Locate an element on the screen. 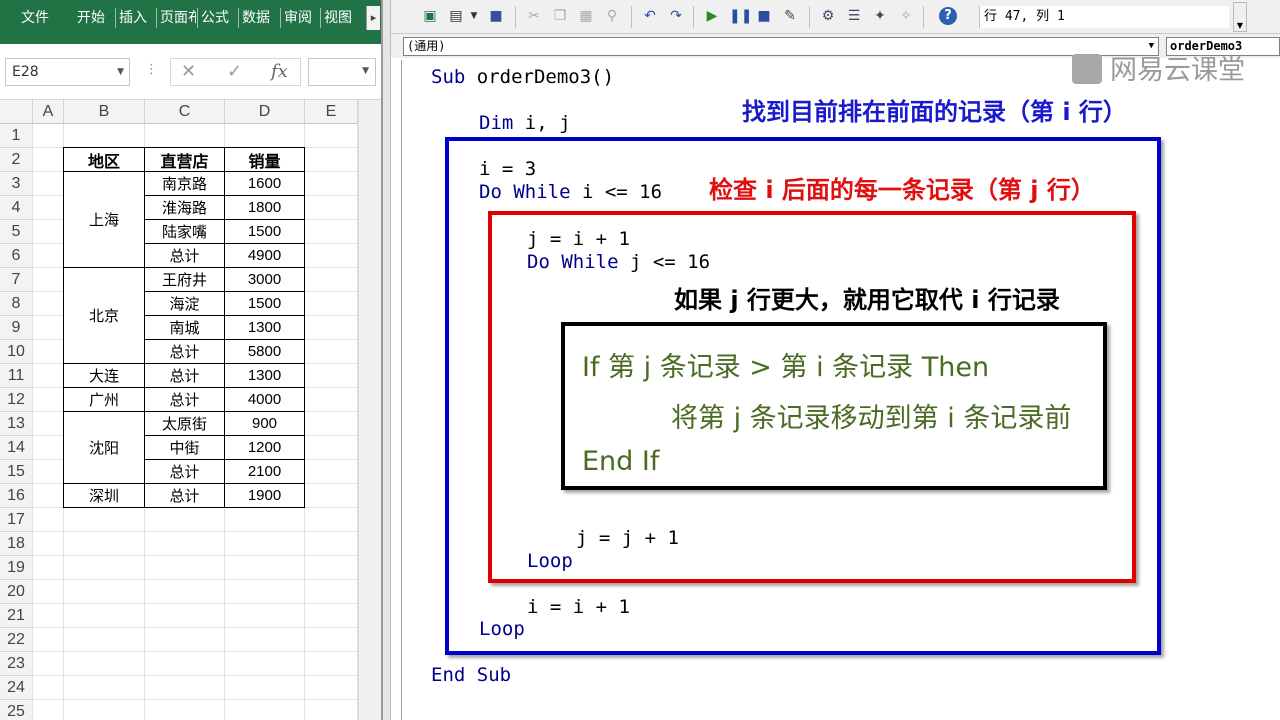 The height and width of the screenshot is (720, 1280). store-cell: 南城 is located at coordinates (185, 328).